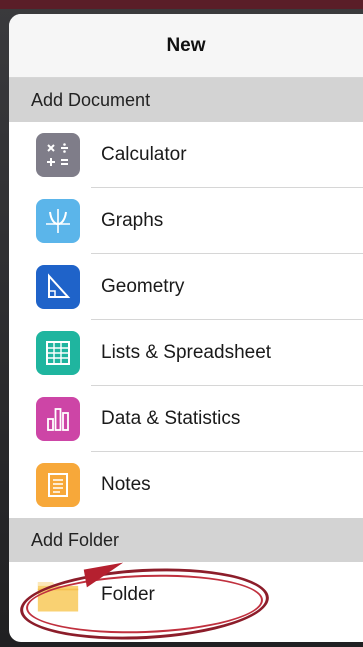 The height and width of the screenshot is (647, 363). I want to click on menu-item-label: Geometry, so click(143, 286).